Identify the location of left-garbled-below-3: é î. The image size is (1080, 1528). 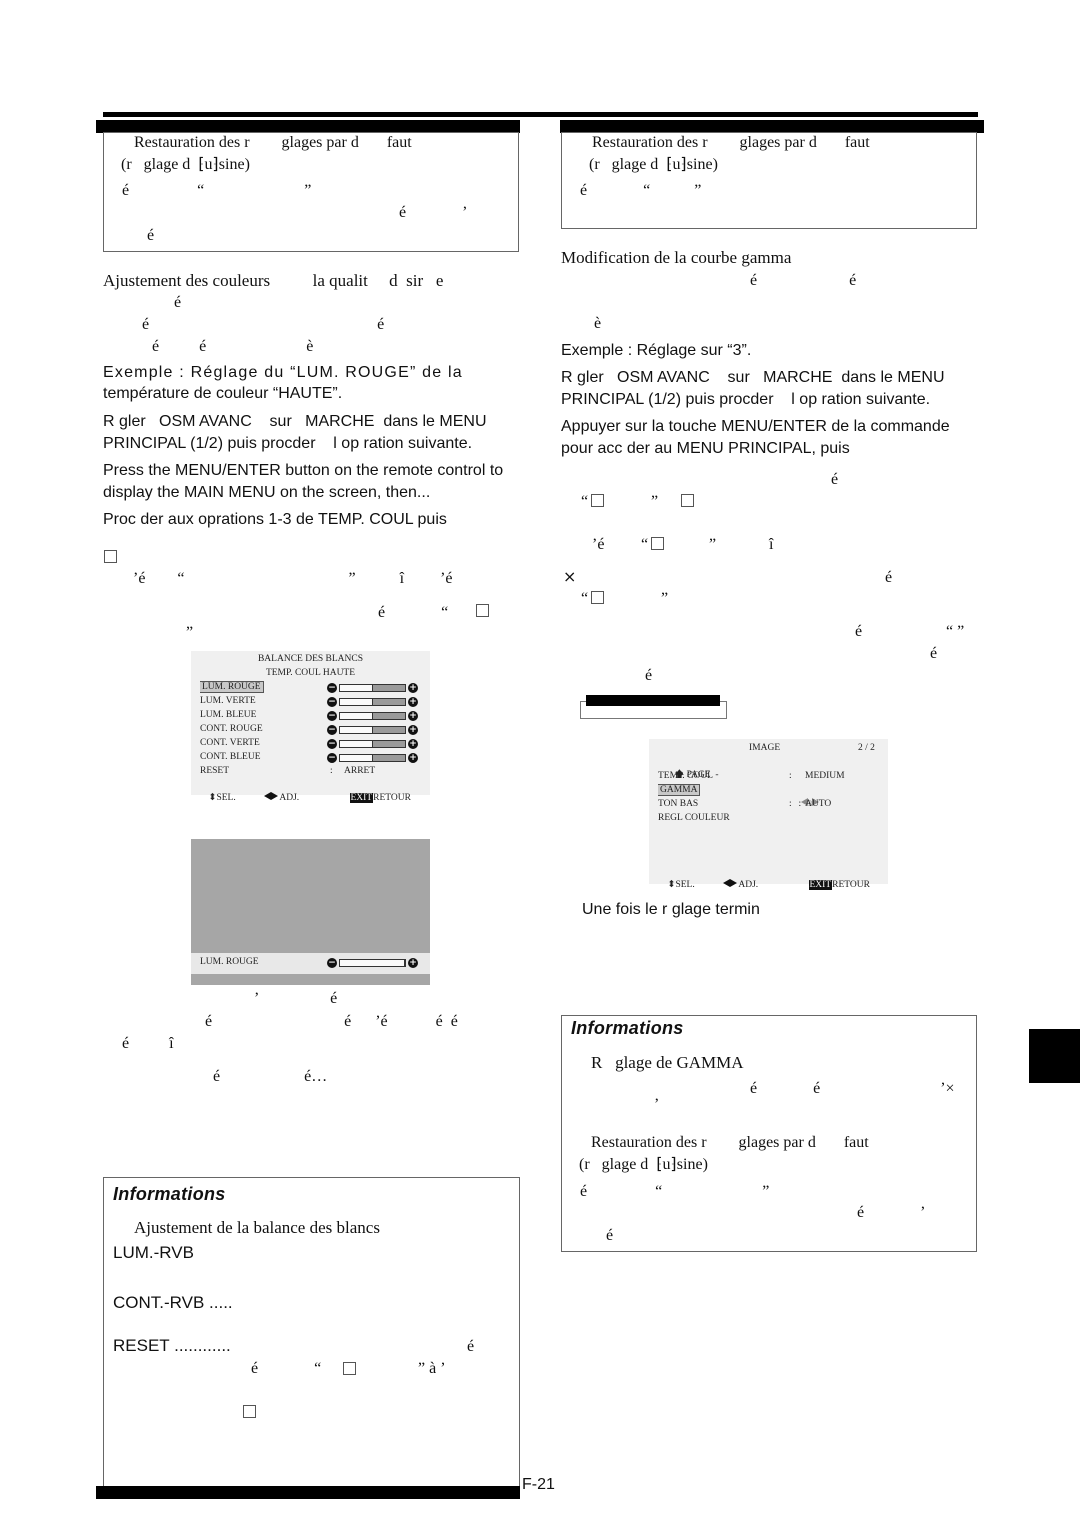
(148, 1043).